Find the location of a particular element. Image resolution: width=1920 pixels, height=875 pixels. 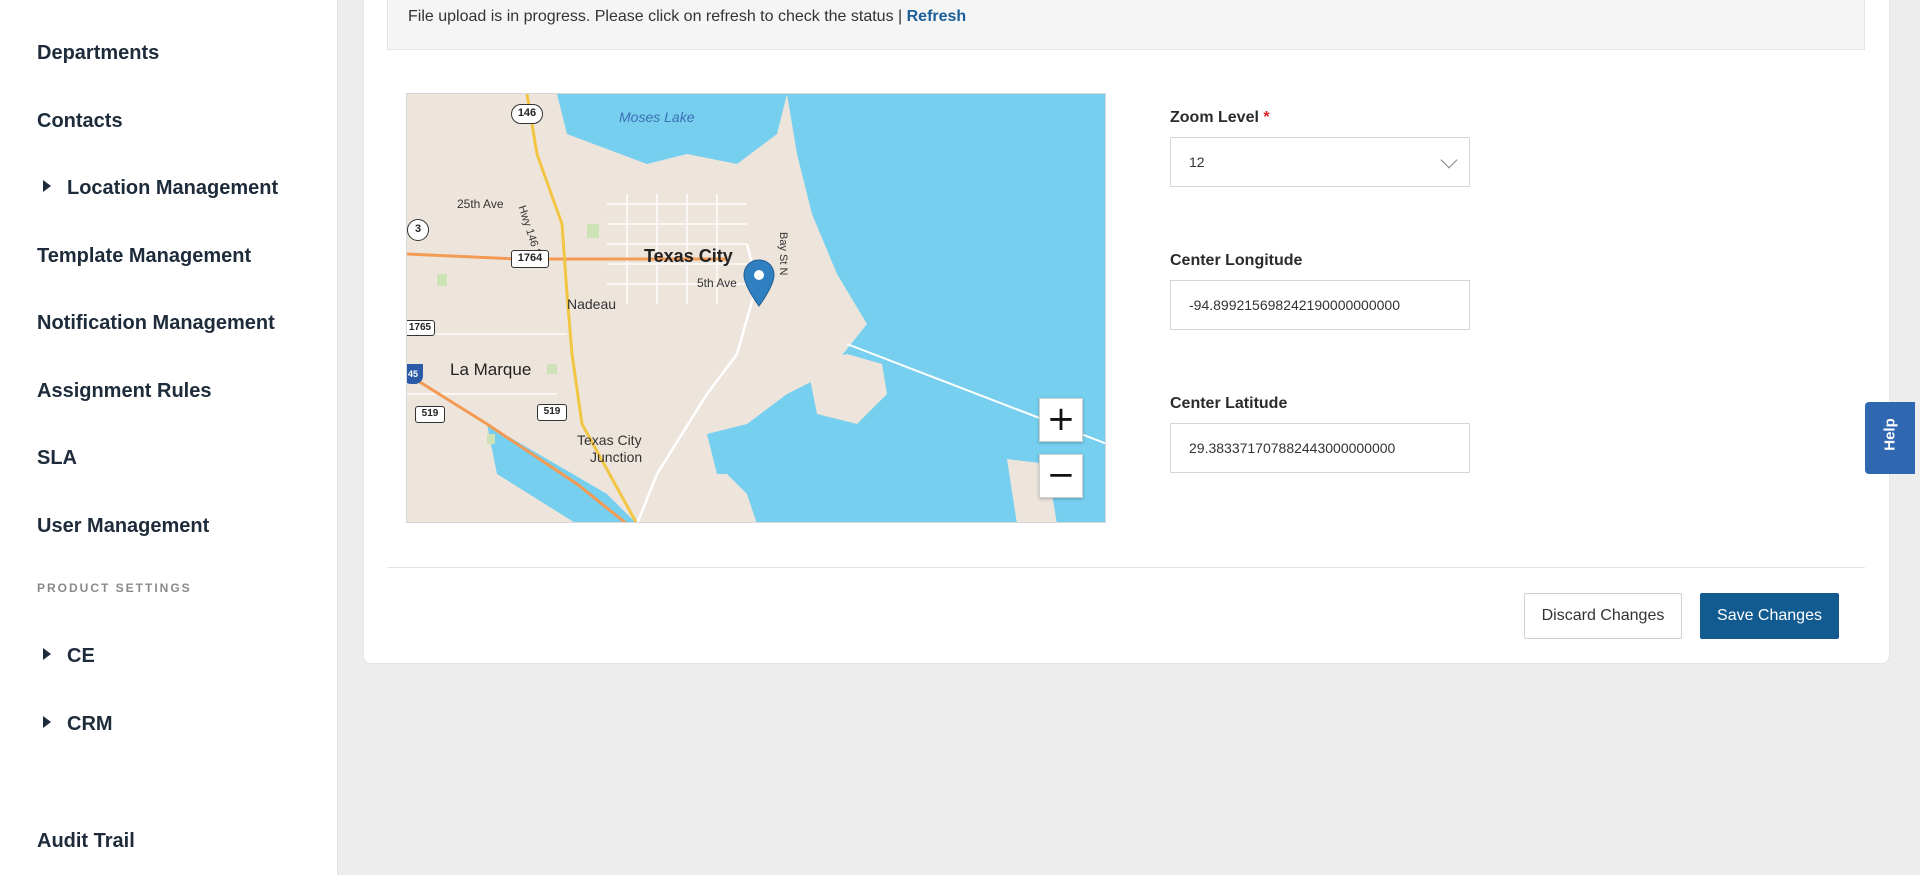

sidebar-item-label: CRM is located at coordinates (90, 724).